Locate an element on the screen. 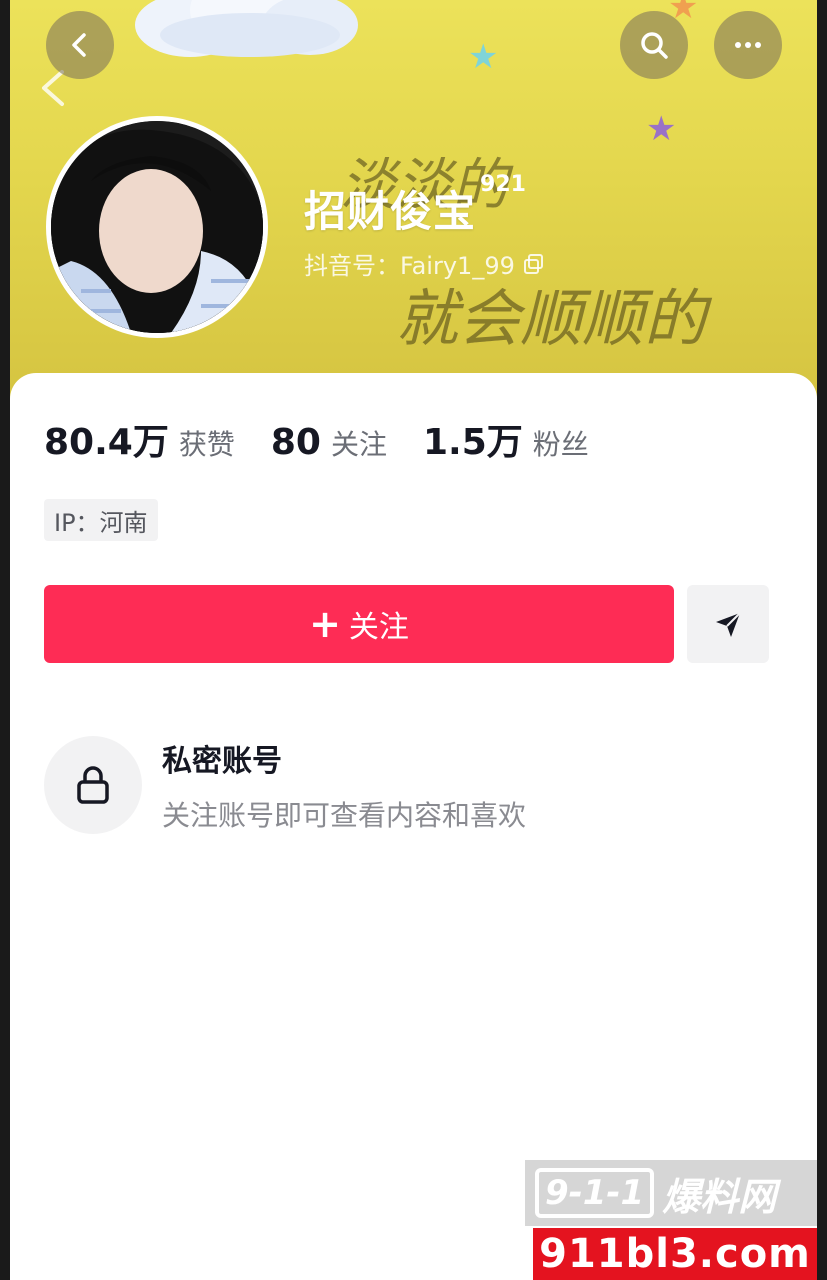 The image size is (827, 1280). level-badge: 921 is located at coordinates (503, 184).